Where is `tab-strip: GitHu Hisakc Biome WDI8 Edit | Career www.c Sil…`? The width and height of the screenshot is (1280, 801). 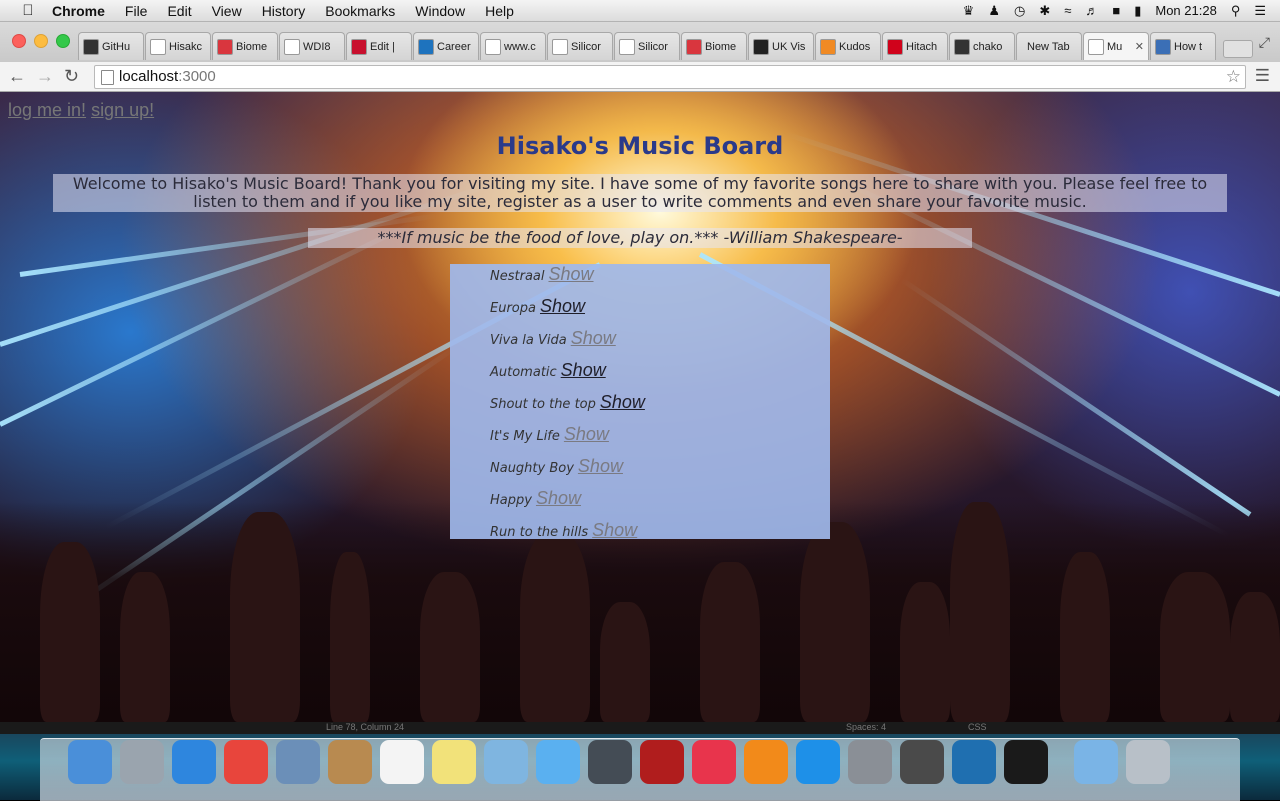
tab-strip: GitHu Hisakc Biome WDI8 Edit | Career www.c Sil… is located at coordinates (640, 42).